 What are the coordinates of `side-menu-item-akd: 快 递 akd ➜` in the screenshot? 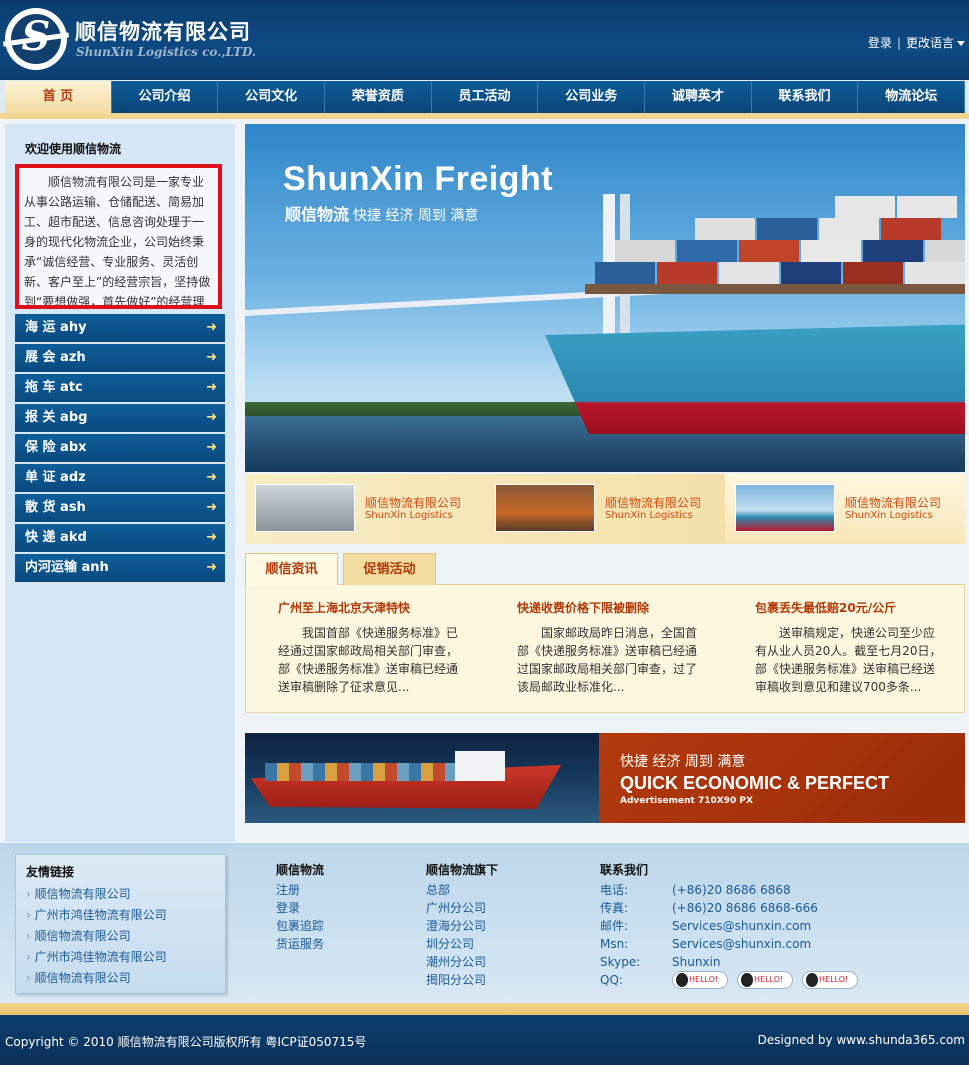 It's located at (120, 538).